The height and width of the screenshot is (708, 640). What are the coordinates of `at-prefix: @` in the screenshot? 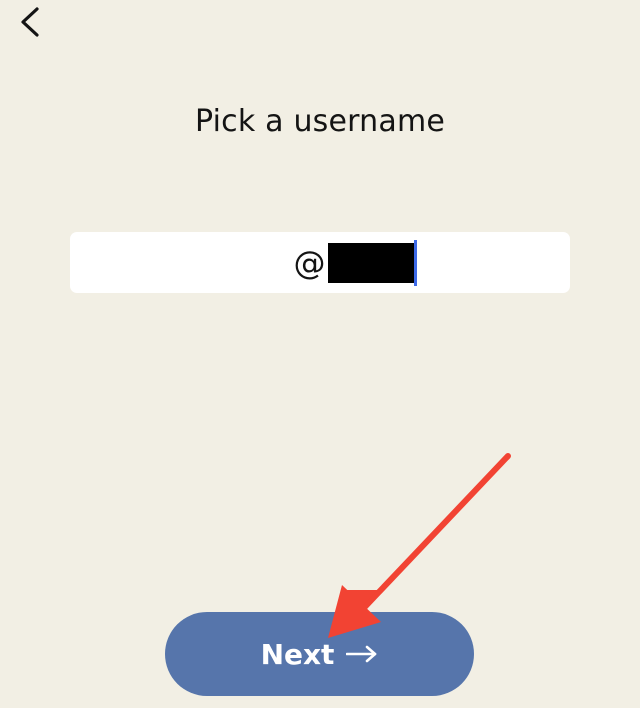 It's located at (309, 262).